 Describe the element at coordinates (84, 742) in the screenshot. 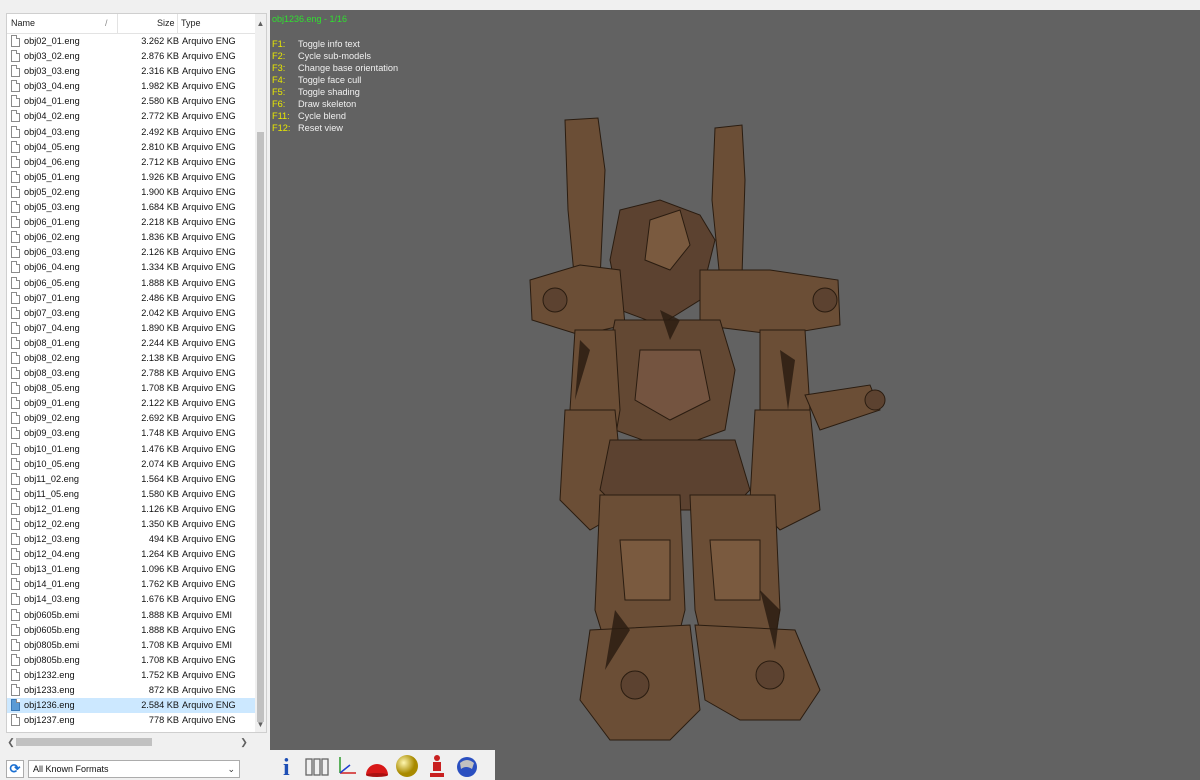

I see `horizontal-scroll-thumb` at that location.